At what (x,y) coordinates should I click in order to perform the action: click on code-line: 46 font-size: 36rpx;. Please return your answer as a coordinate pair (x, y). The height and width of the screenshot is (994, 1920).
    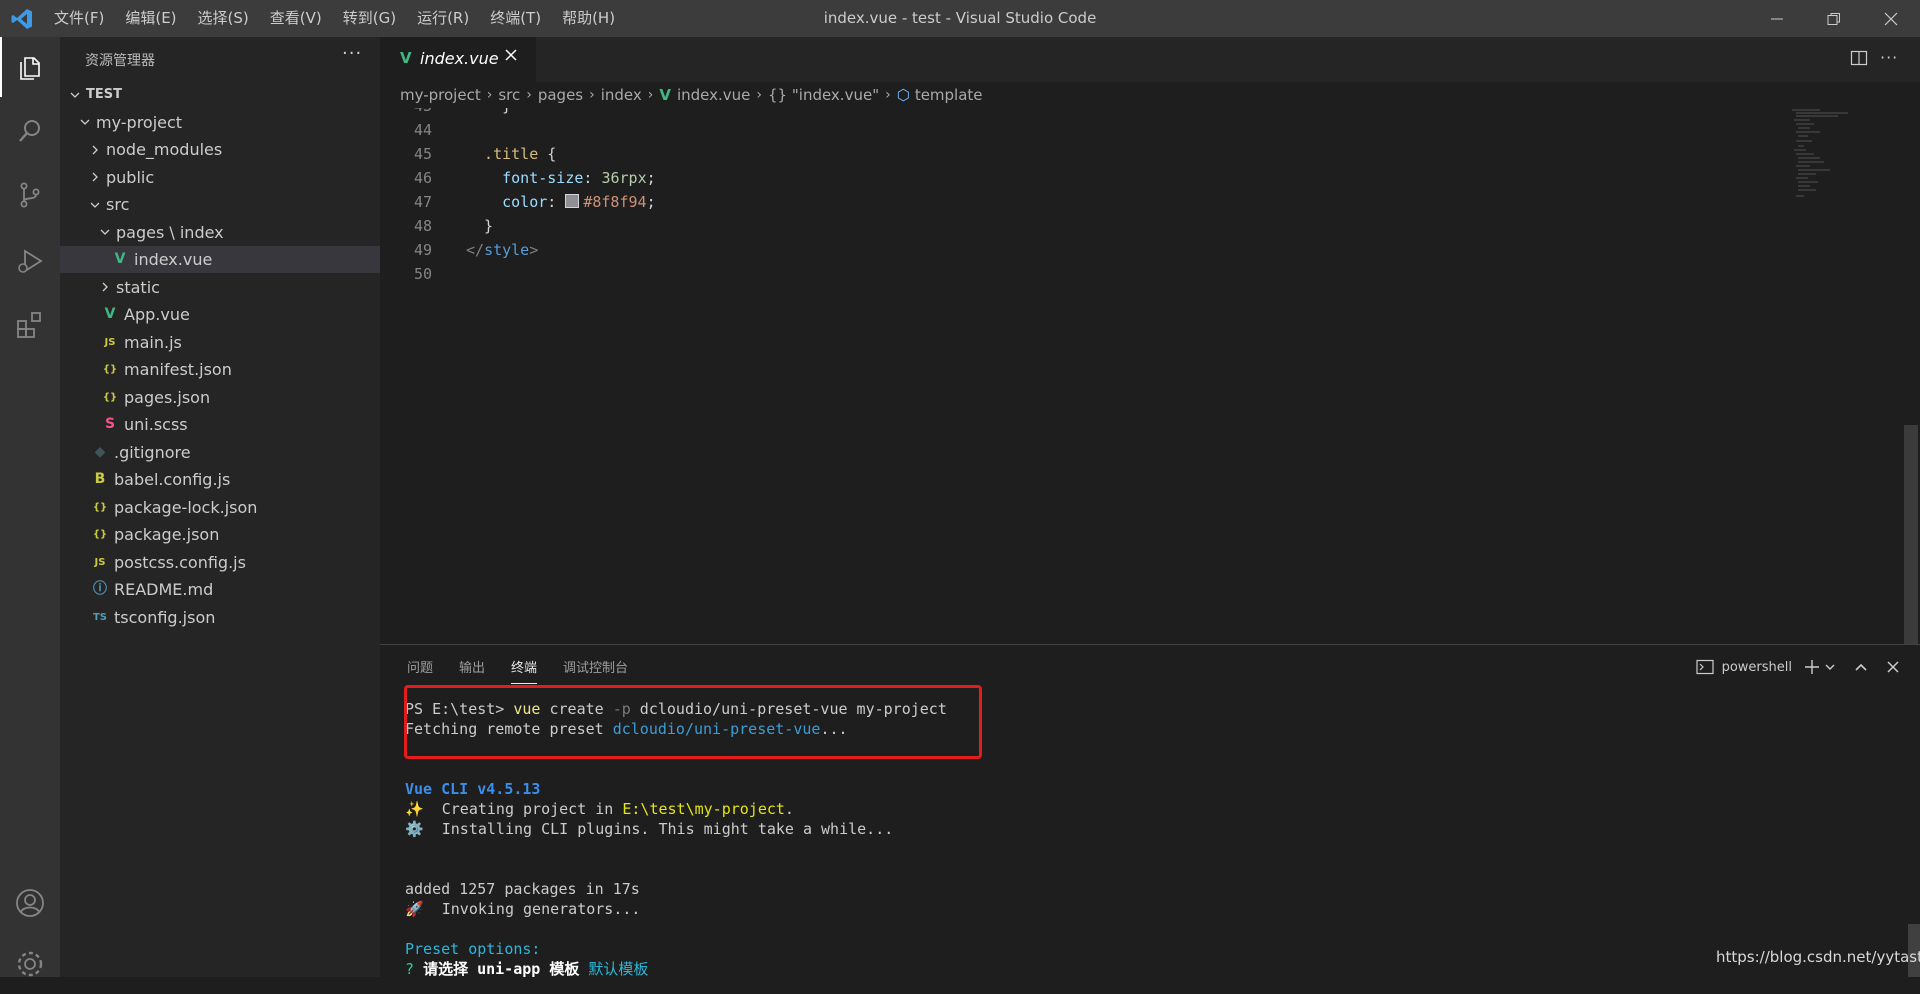
    Looking at the image, I should click on (1080, 178).